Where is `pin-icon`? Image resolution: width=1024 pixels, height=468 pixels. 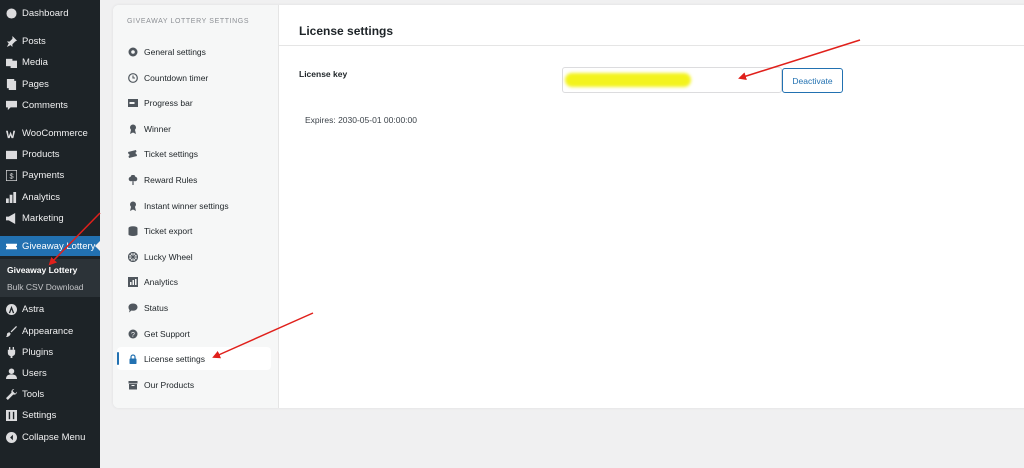
pin-icon is located at coordinates (11, 41).